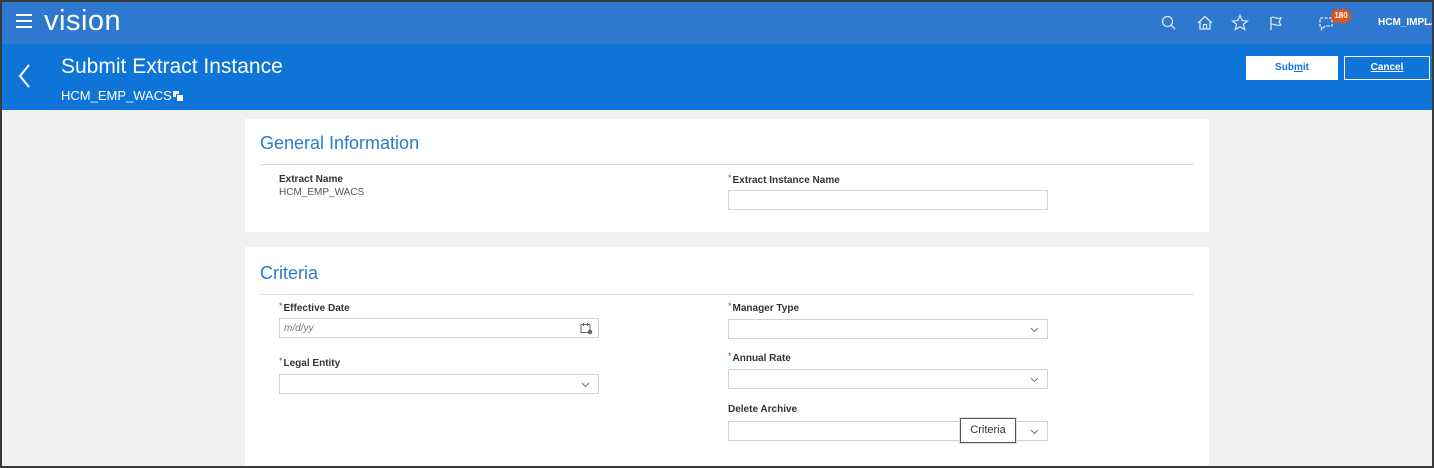 This screenshot has height=468, width=1434. What do you see at coordinates (1387, 68) in the screenshot?
I see `cancel-button: Cancel` at bounding box center [1387, 68].